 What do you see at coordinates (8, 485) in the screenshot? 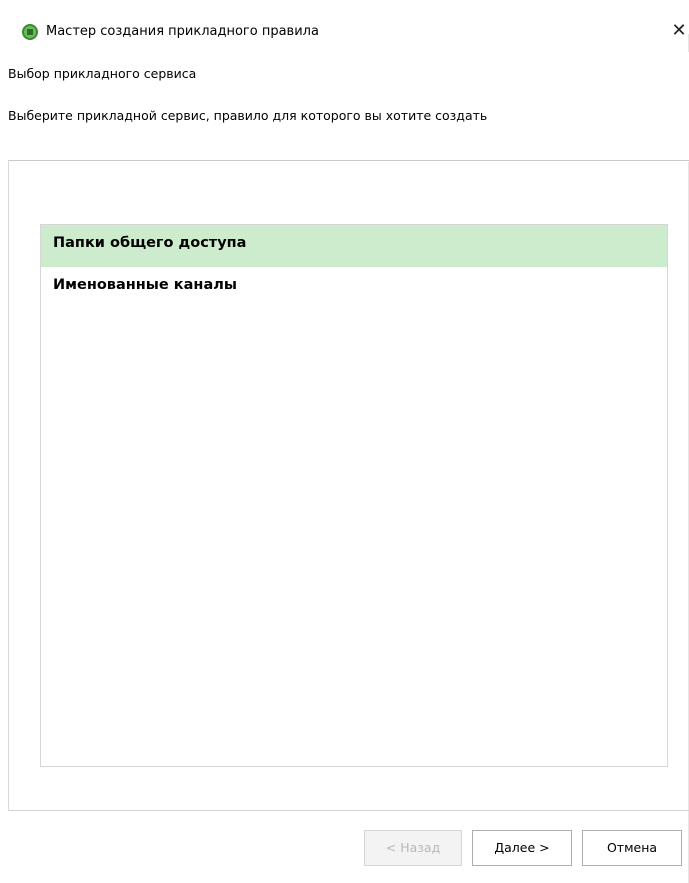
I see `content-border` at bounding box center [8, 485].